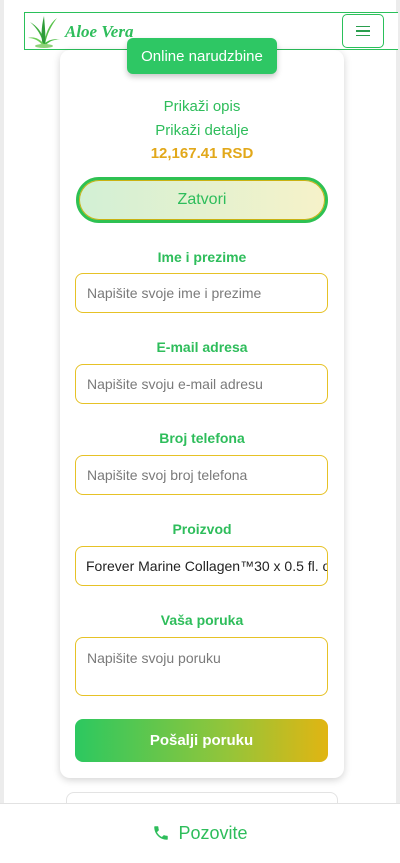 This screenshot has width=400, height=863. What do you see at coordinates (202, 438) in the screenshot?
I see `phone-label: Broj telefona` at bounding box center [202, 438].